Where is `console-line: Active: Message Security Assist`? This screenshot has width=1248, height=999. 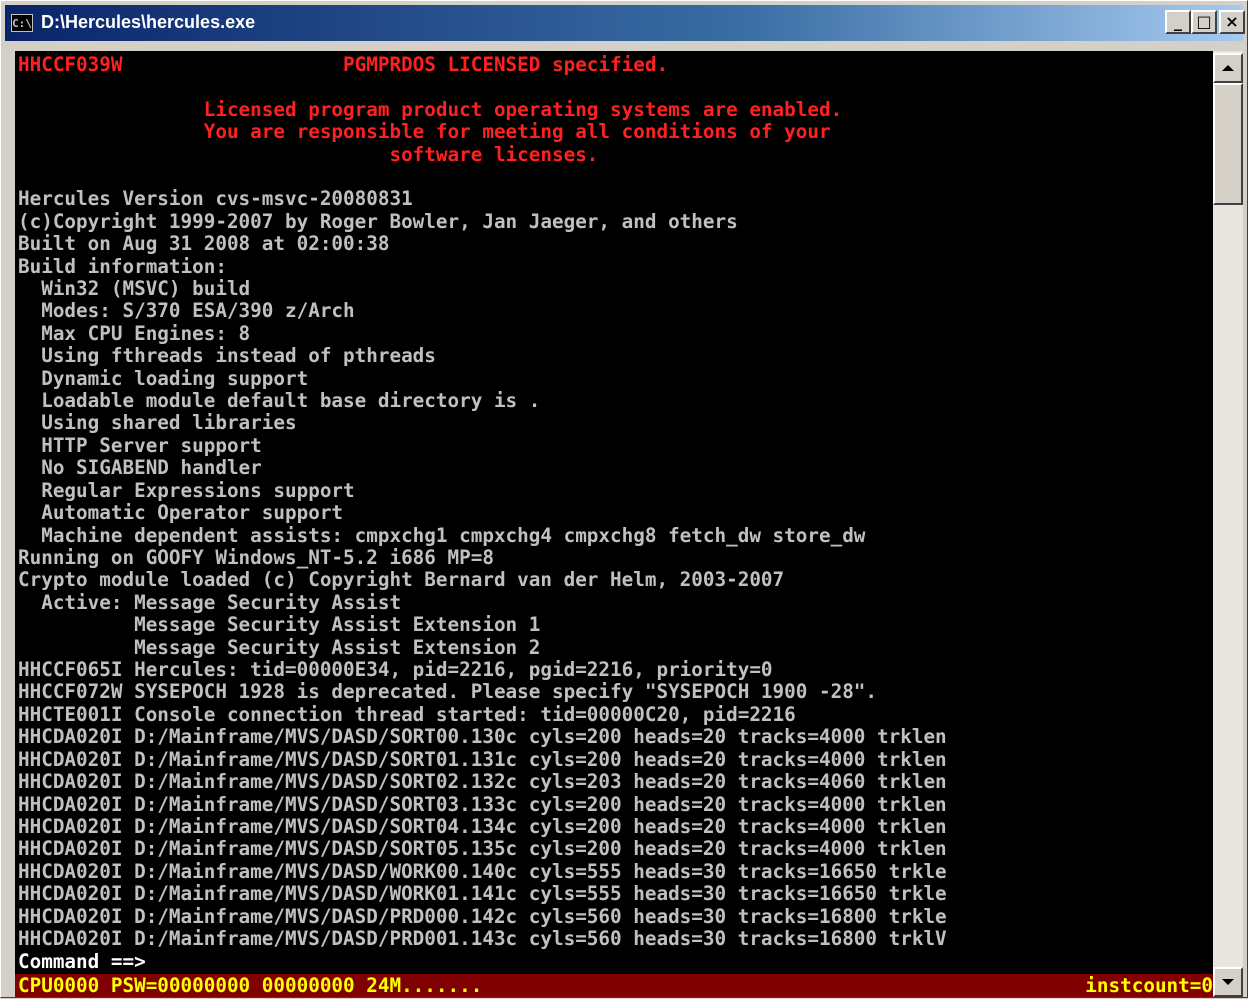
console-line: Active: Message Security Assist is located at coordinates (210, 602).